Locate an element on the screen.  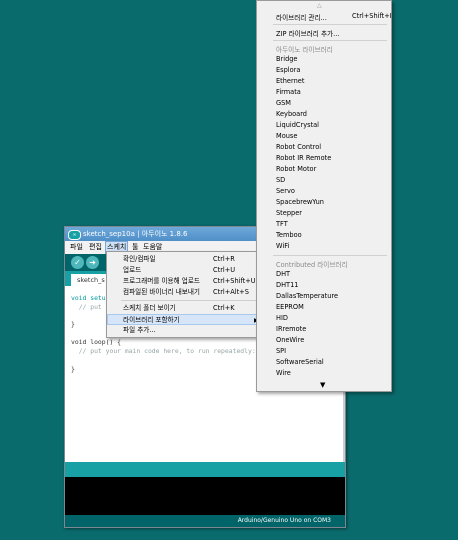
library-item: Robot IR Remote is located at coordinates (303, 158).